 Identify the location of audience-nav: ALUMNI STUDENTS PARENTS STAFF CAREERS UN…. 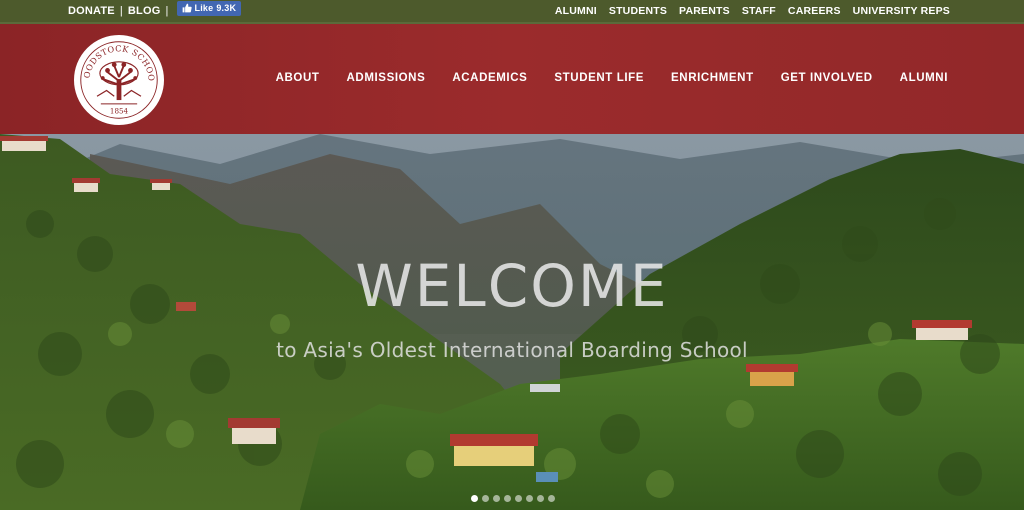
(752, 11).